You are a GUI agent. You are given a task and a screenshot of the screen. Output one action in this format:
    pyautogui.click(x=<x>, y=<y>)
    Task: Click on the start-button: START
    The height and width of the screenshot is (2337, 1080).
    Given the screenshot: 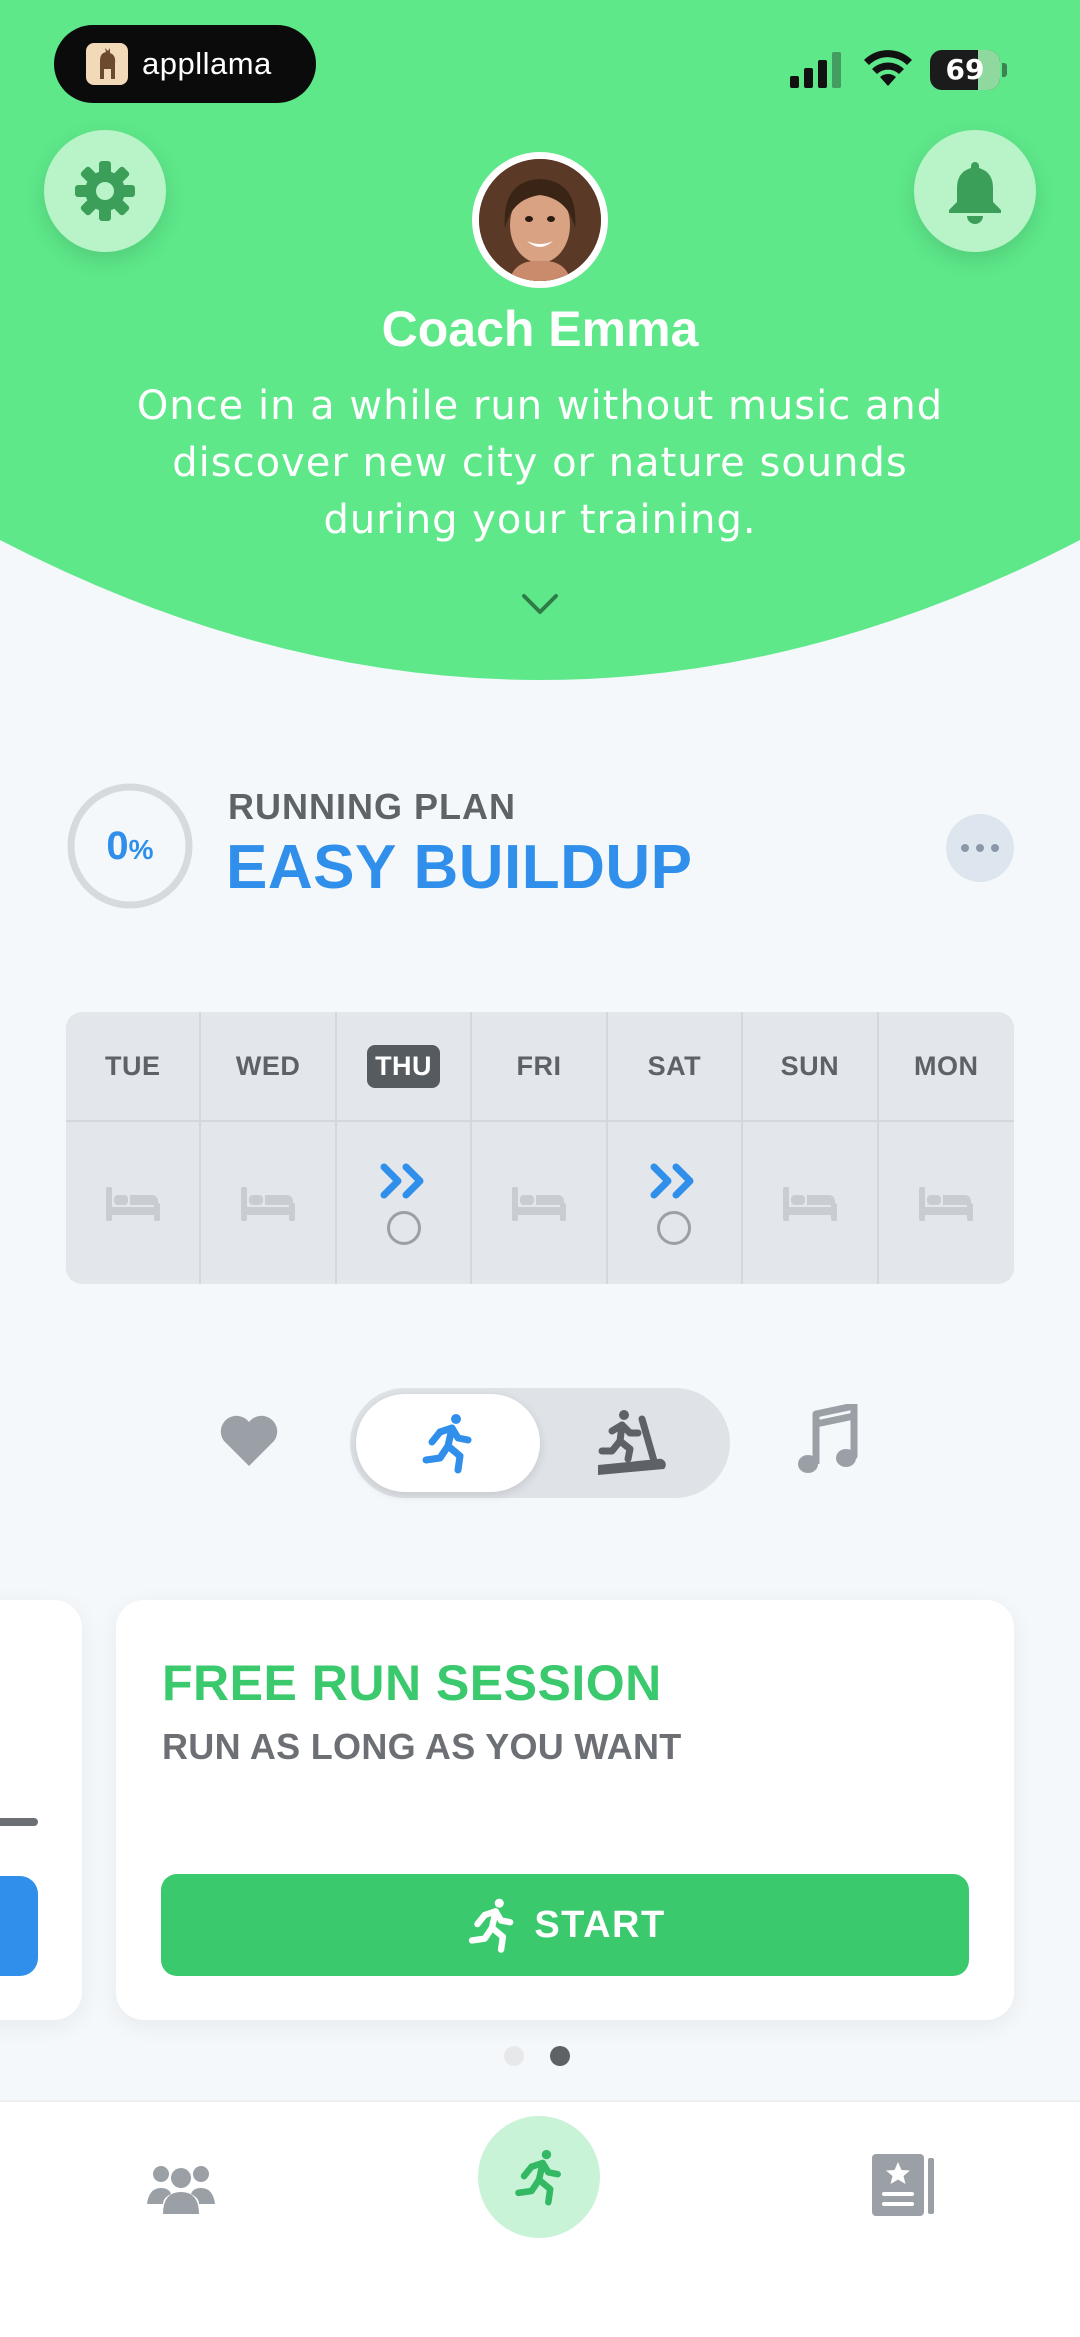 What is the action you would take?
    pyautogui.click(x=565, y=1925)
    